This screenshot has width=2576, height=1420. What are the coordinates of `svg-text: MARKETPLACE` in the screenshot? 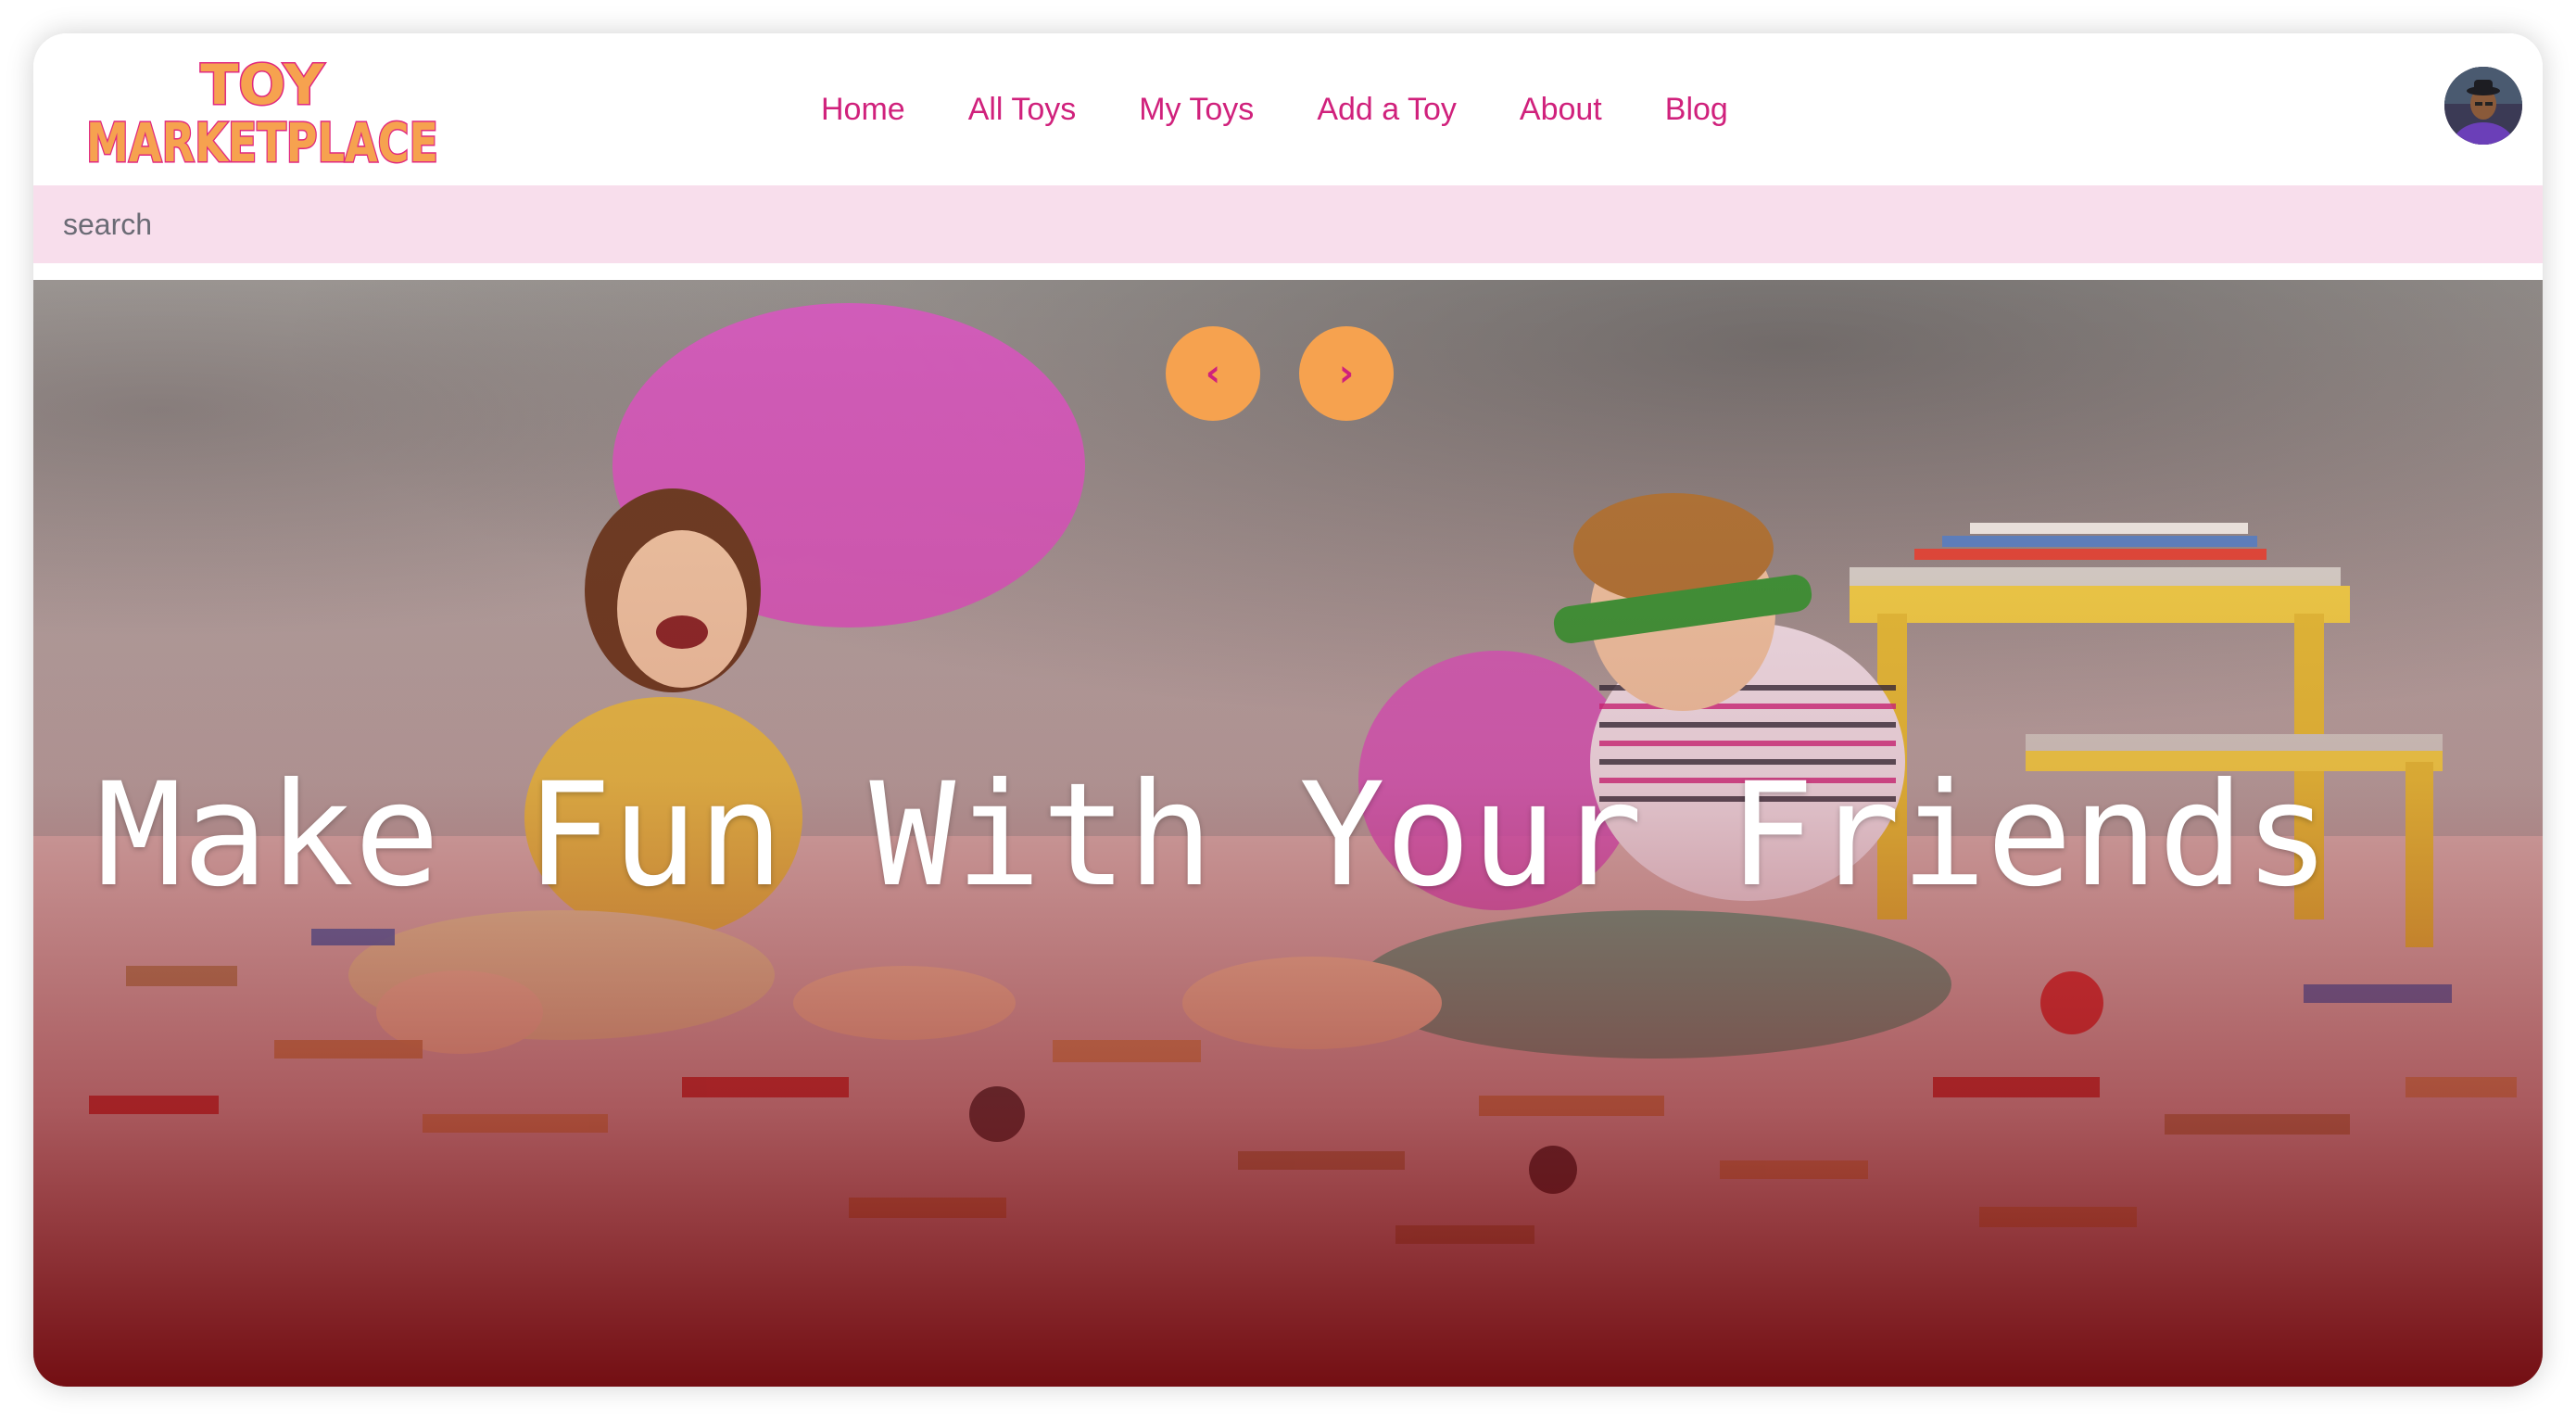 It's located at (262, 141).